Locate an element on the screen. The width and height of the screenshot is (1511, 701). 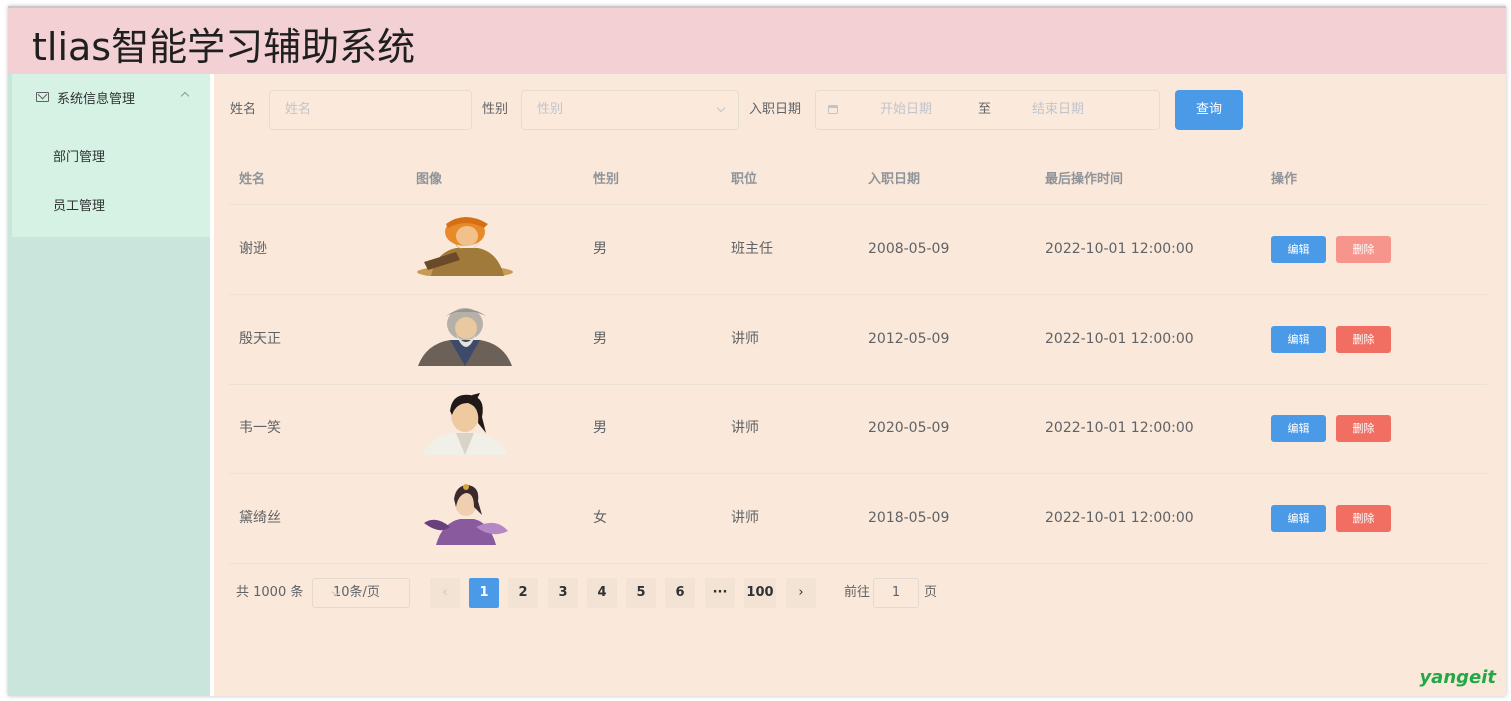
sidebar-item-label: 部门管理 is located at coordinates (79, 157).